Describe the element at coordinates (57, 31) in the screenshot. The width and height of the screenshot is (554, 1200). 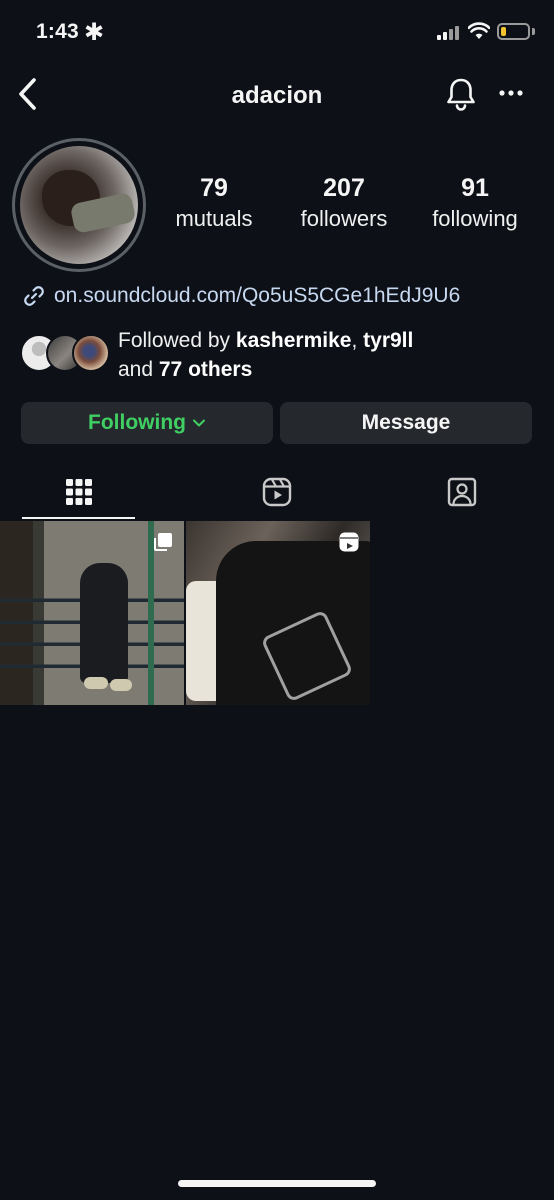
I see `status-time: 1:43` at that location.